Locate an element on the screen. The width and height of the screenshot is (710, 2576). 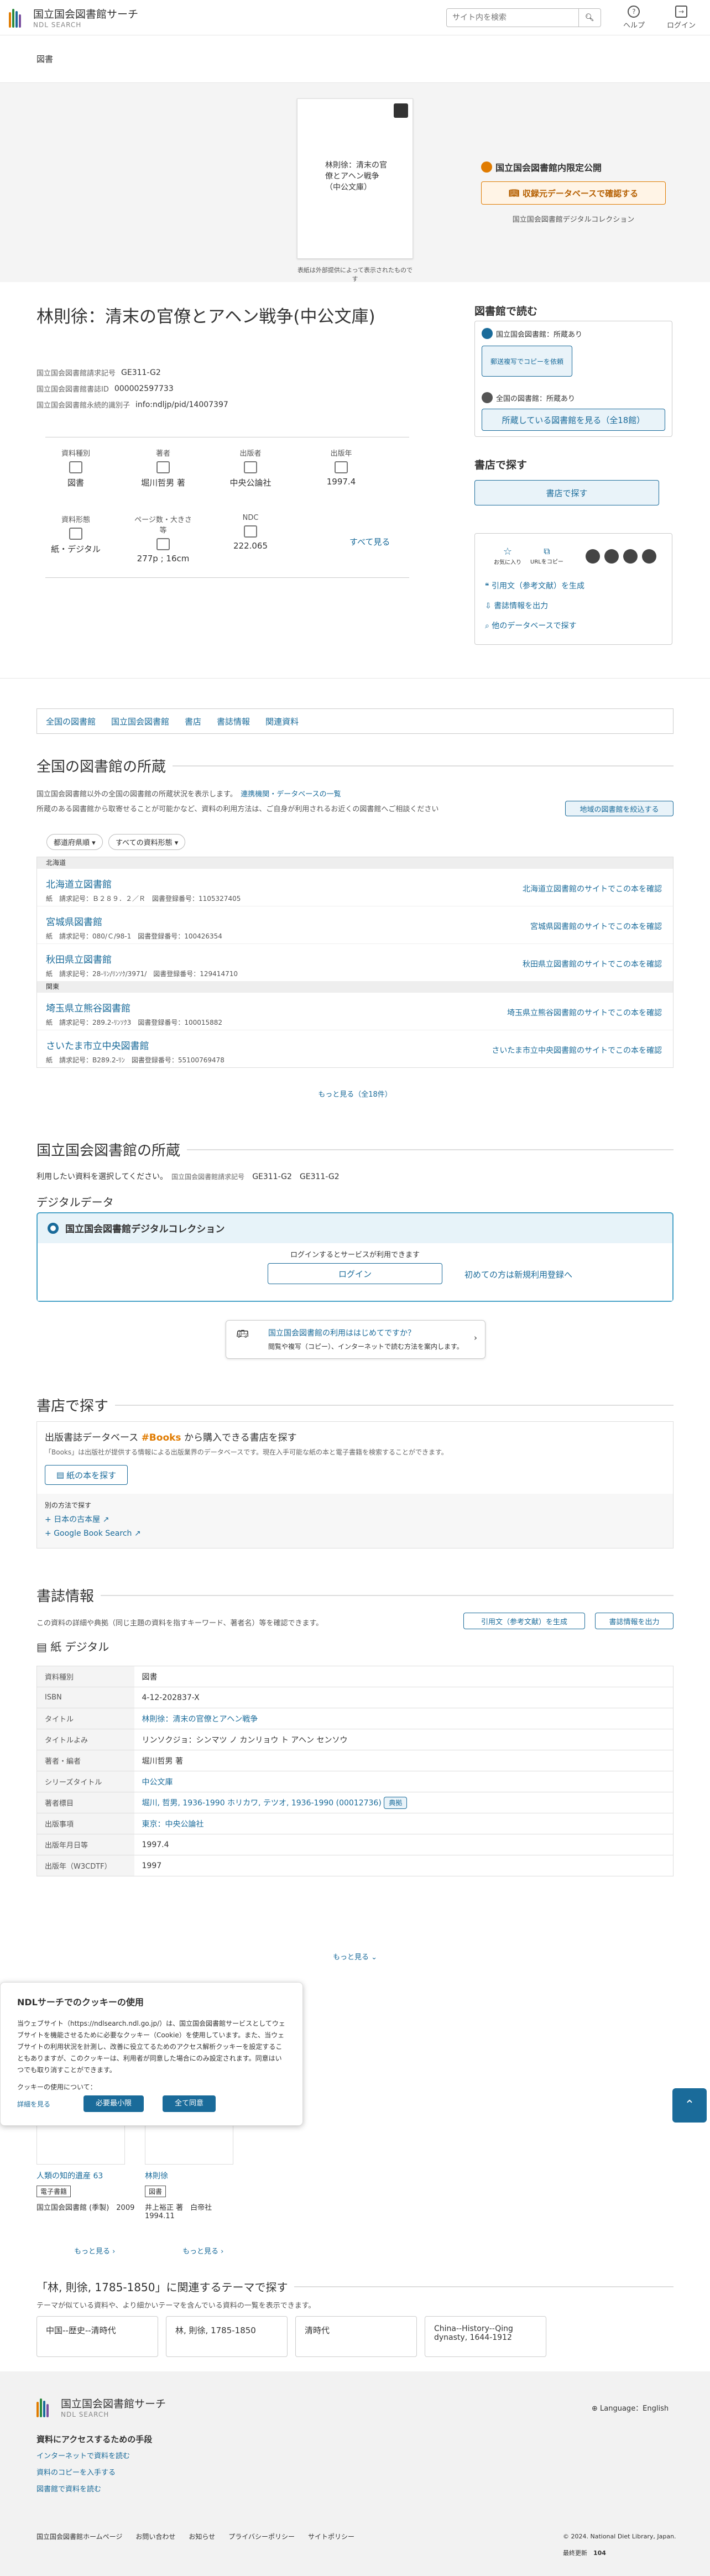
region-filter-button: 地域の図書館を絞込する is located at coordinates (619, 808).